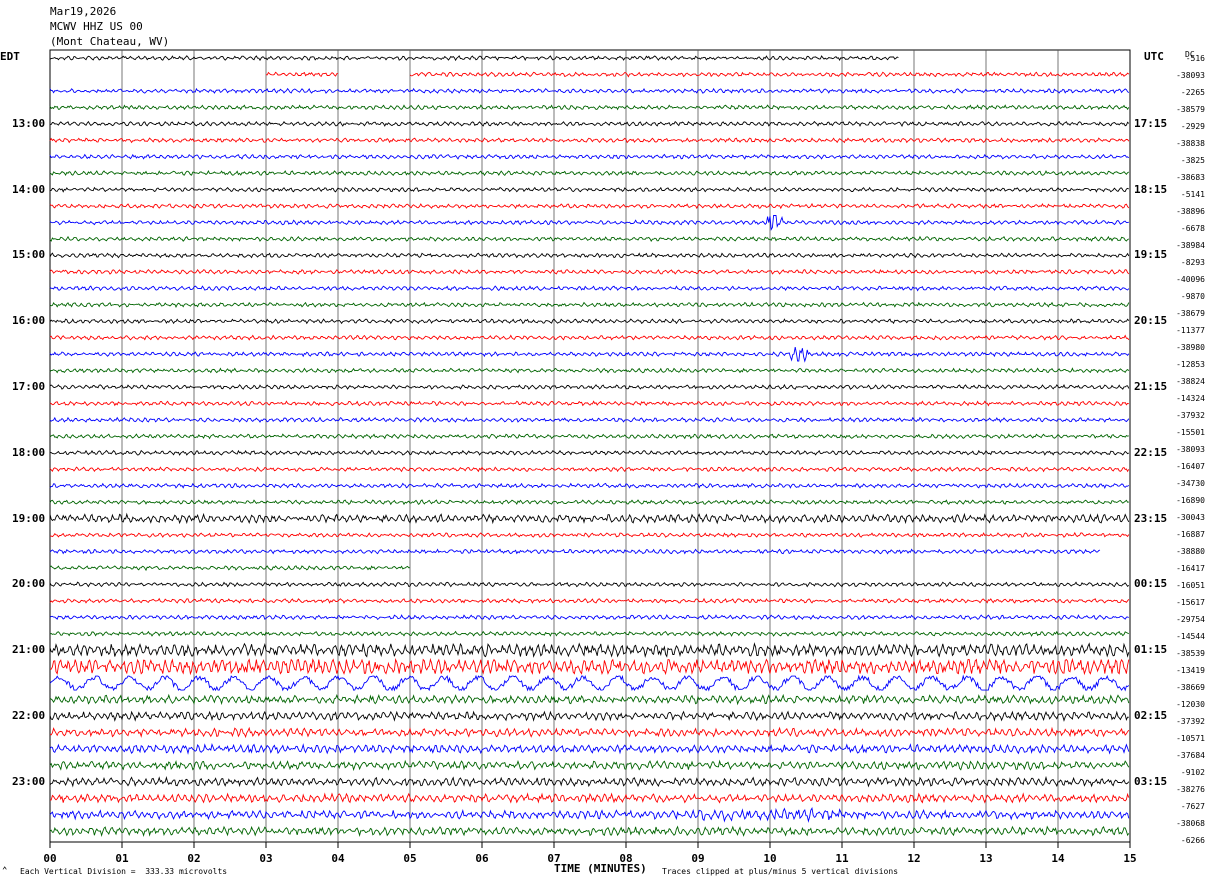  I want to click on date-label: Mar19,2026, so click(83, 11).